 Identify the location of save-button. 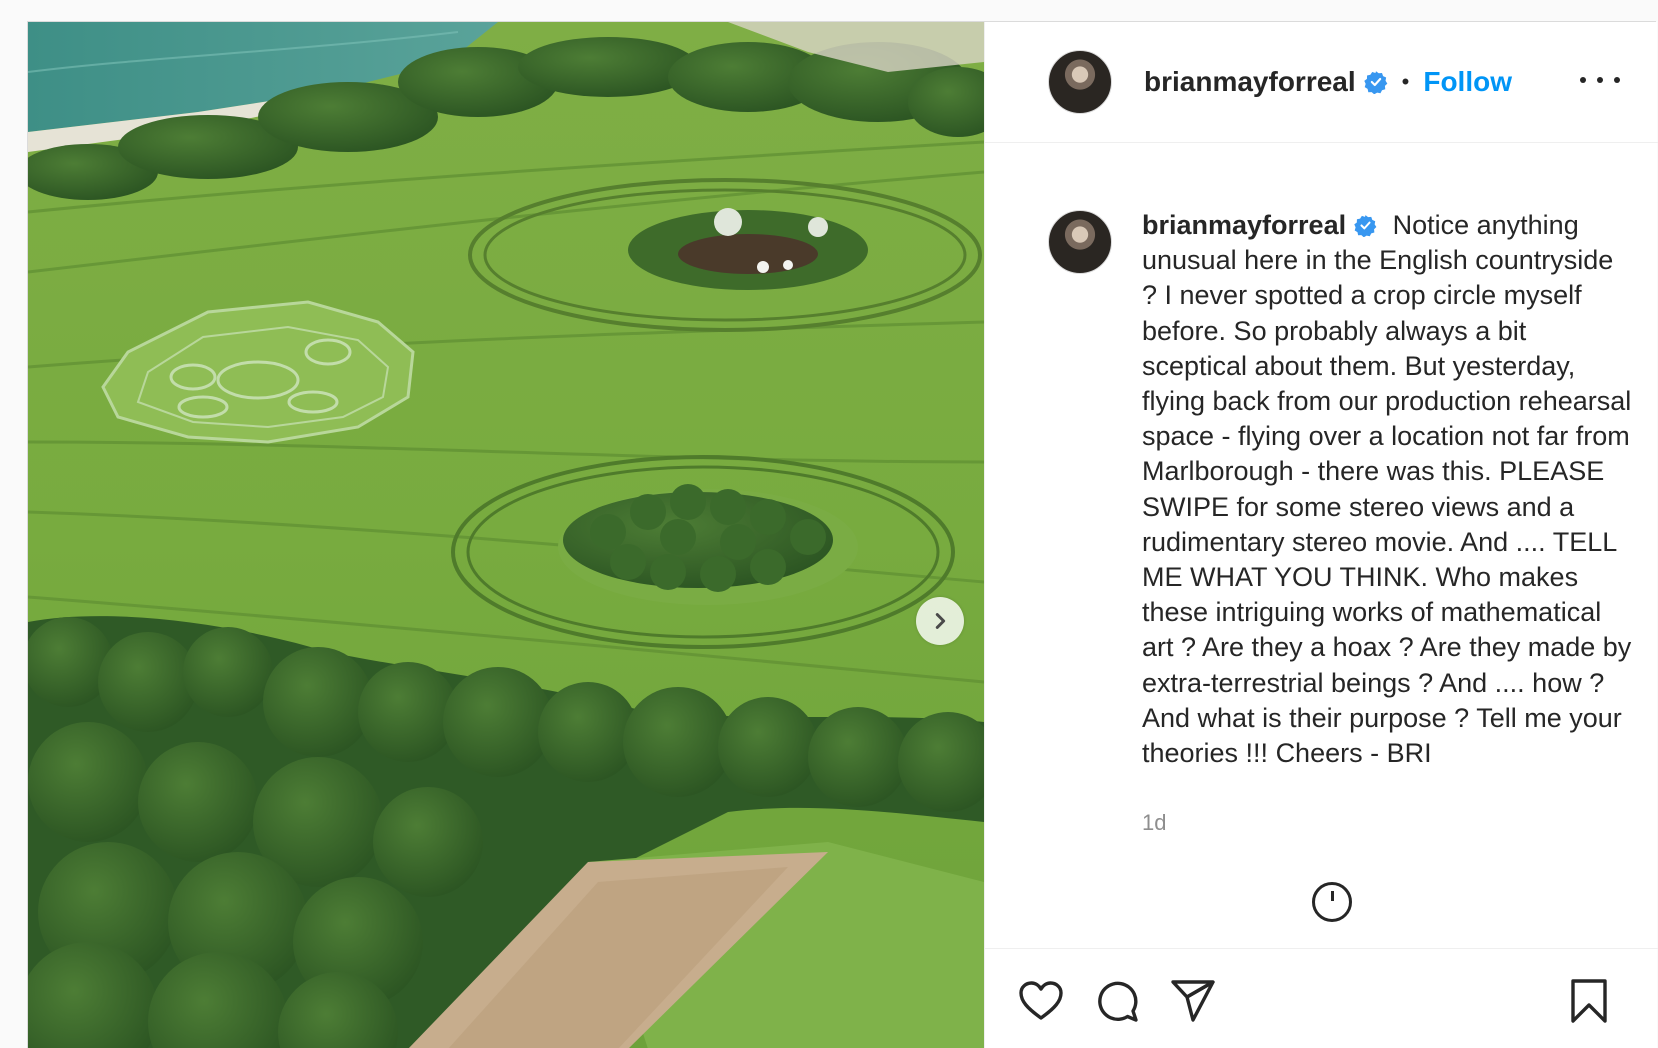
(1589, 1001).